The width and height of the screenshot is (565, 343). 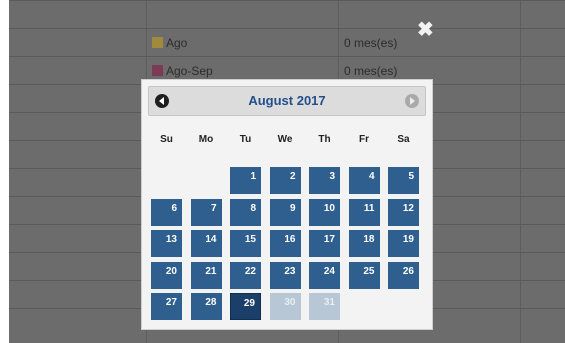 What do you see at coordinates (364, 243) in the screenshot?
I see `day-cell: 18` at bounding box center [364, 243].